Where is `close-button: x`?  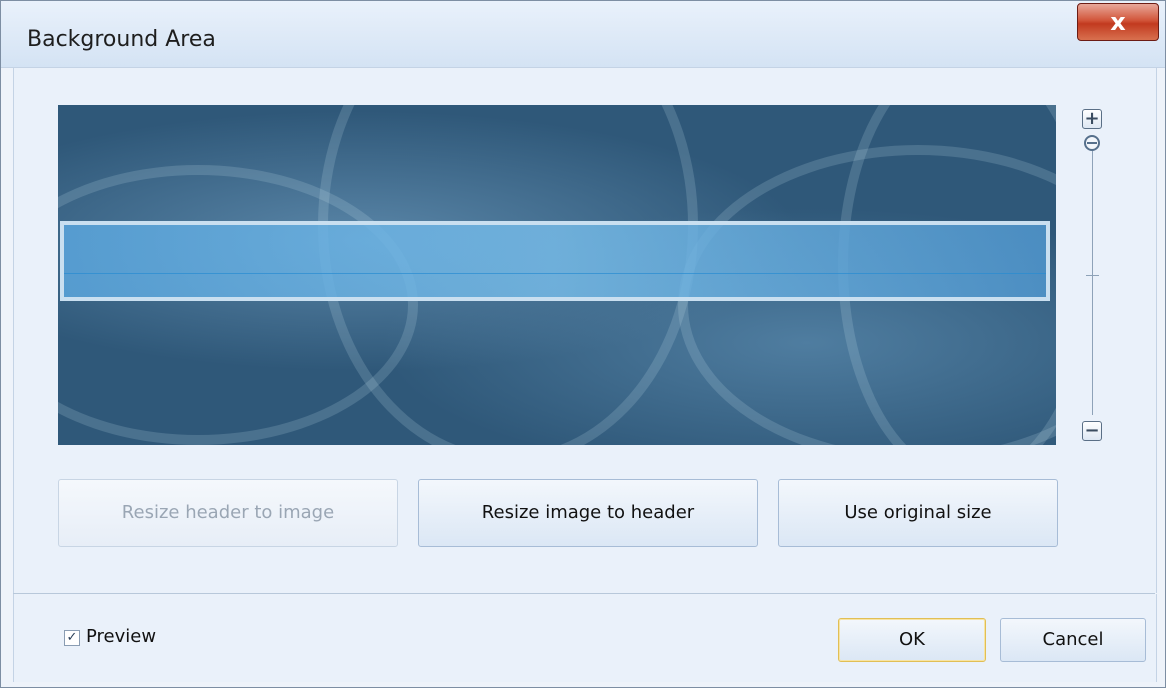
close-button: x is located at coordinates (1118, 22).